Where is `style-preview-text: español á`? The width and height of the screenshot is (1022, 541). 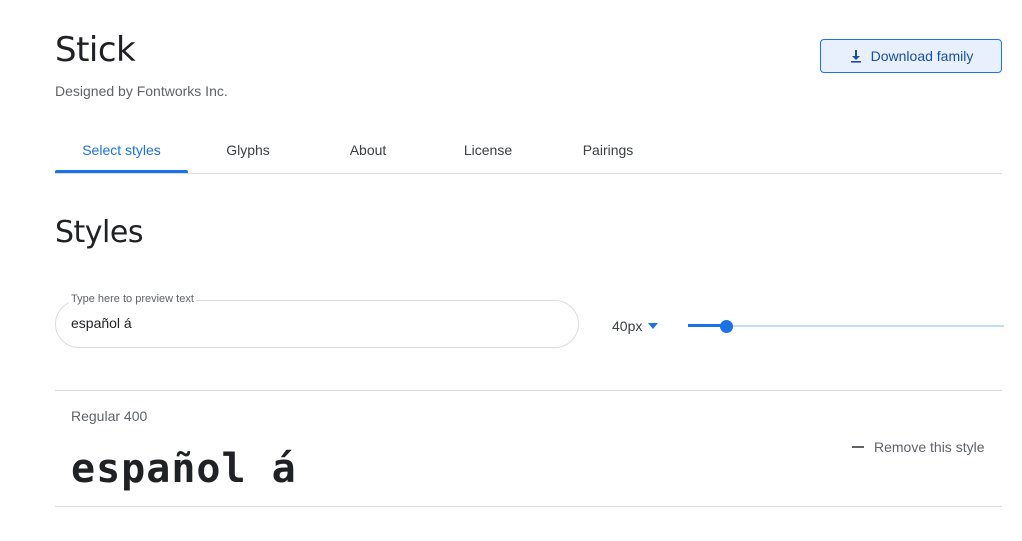
style-preview-text: español á is located at coordinates (184, 469).